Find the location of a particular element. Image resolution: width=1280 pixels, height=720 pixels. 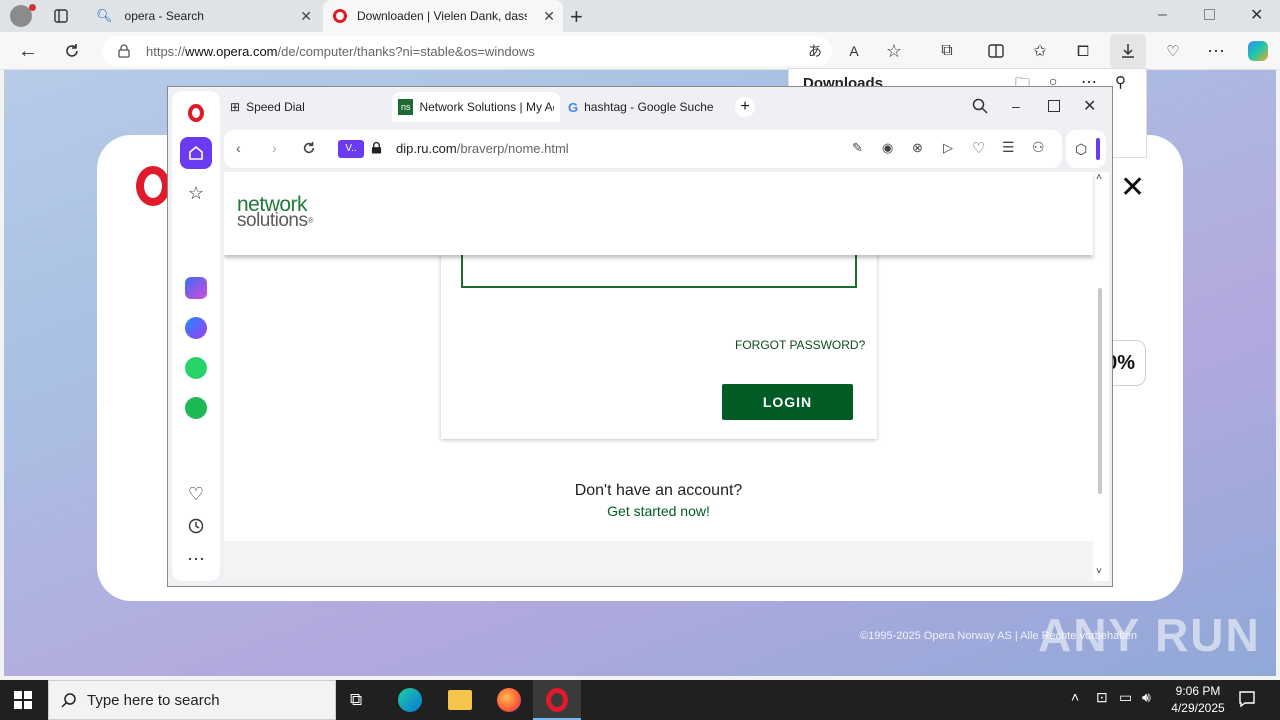

extensions-icon: ⧉ is located at coordinates (947, 51).